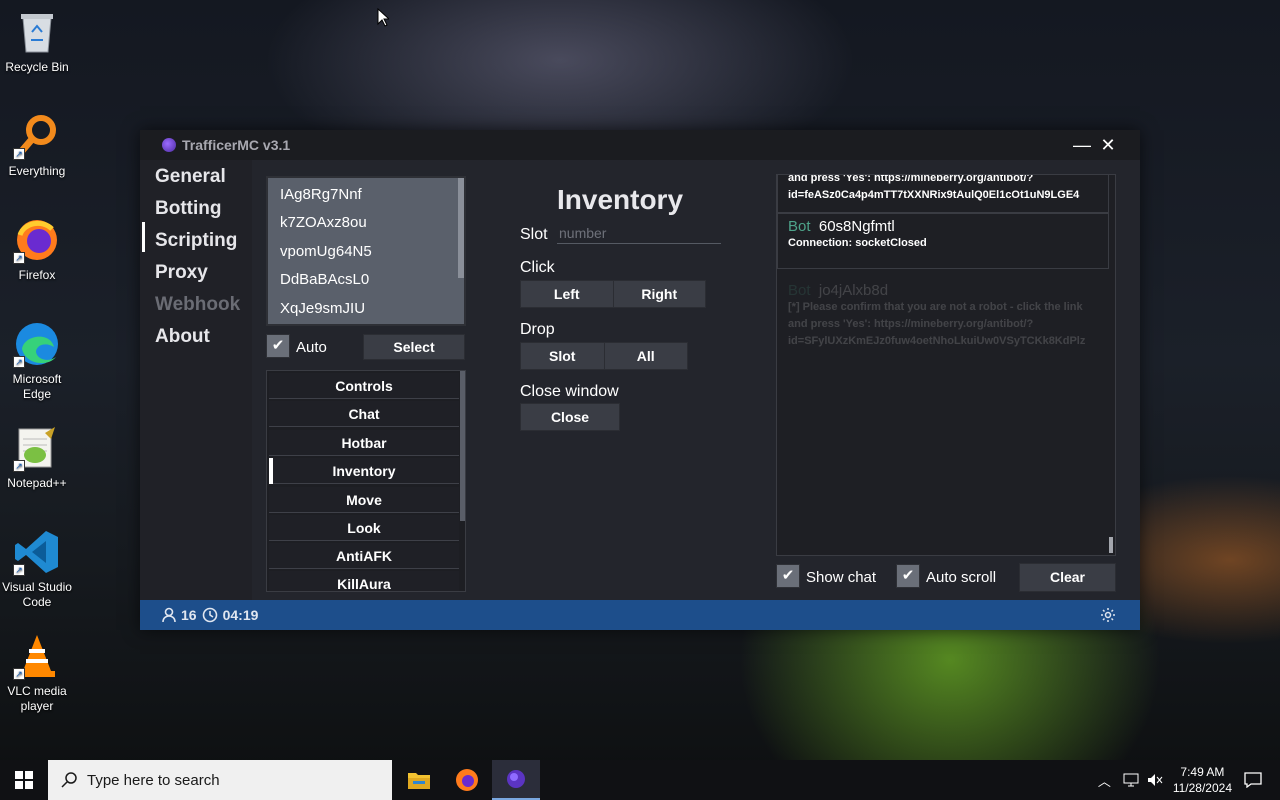  I want to click on nav-item-webhook: Webhook, so click(198, 304).